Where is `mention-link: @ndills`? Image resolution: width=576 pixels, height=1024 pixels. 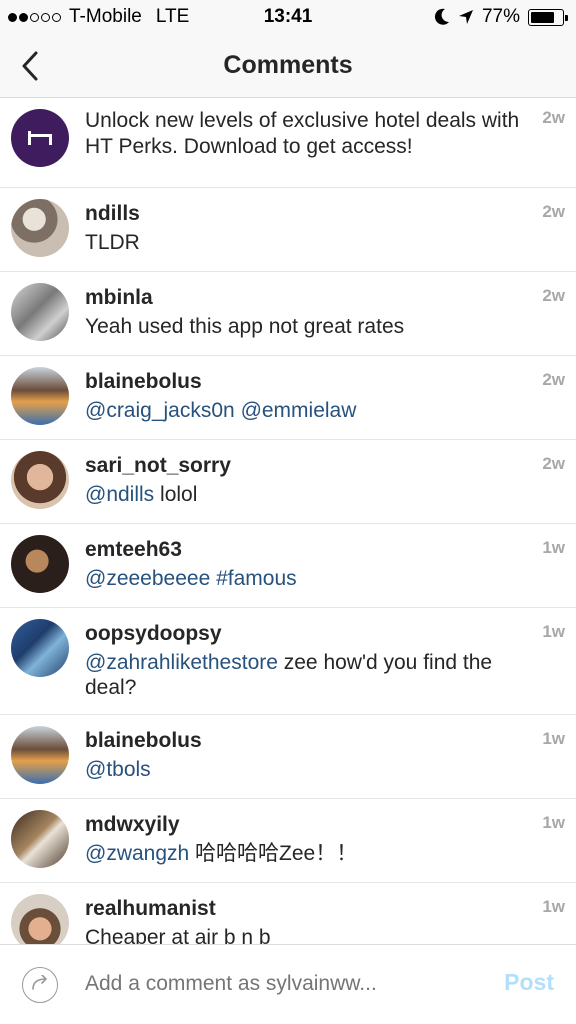 mention-link: @ndills is located at coordinates (119, 494).